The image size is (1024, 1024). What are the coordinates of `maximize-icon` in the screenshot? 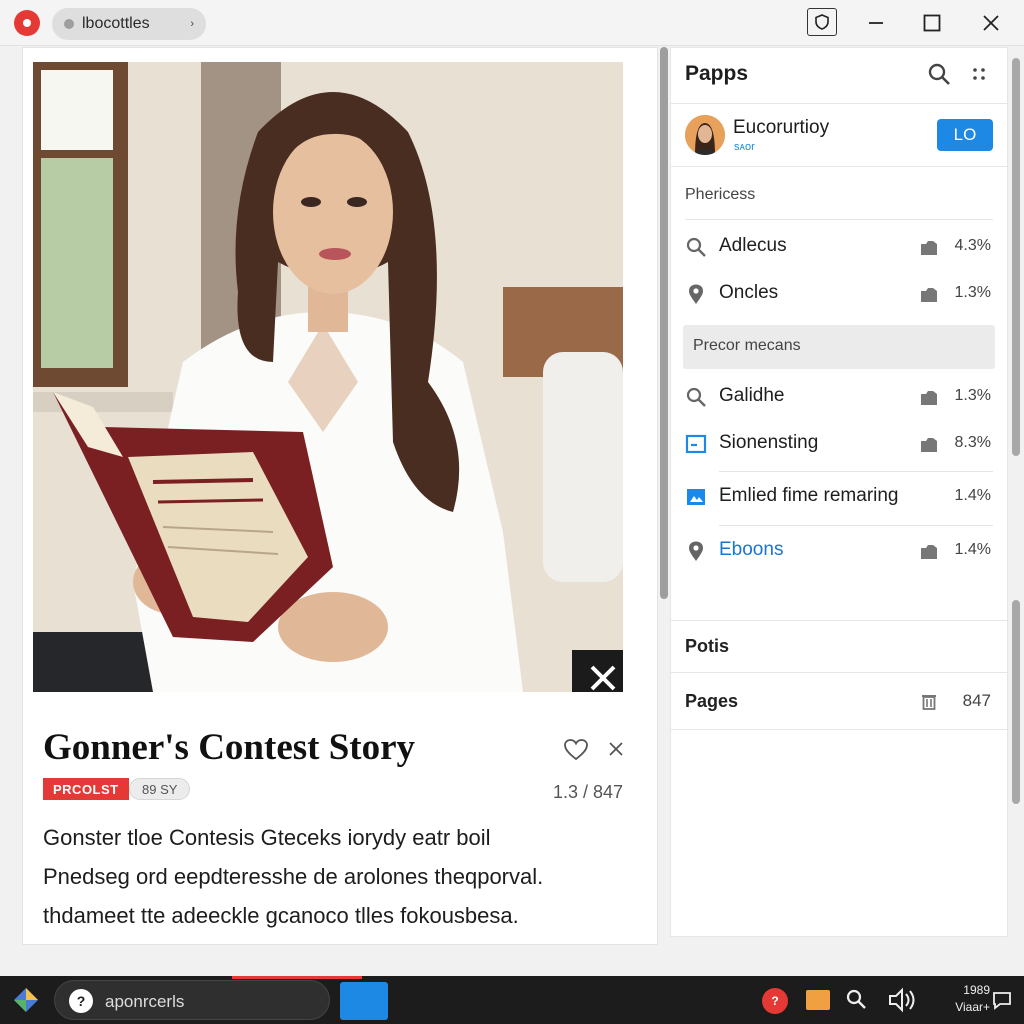 It's located at (932, 23).